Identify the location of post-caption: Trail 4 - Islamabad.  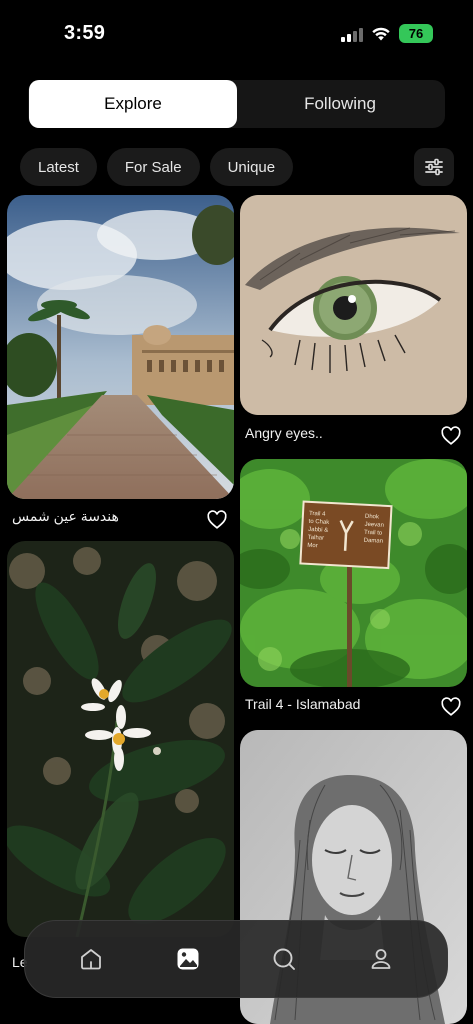
(303, 704).